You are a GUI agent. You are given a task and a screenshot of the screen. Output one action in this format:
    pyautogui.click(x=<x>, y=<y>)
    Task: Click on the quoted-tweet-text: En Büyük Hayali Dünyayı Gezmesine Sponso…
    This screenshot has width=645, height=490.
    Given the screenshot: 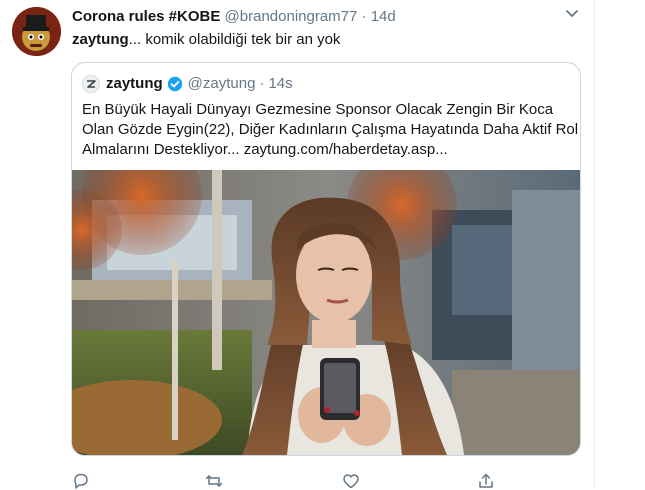 What is the action you would take?
    pyautogui.click(x=330, y=130)
    